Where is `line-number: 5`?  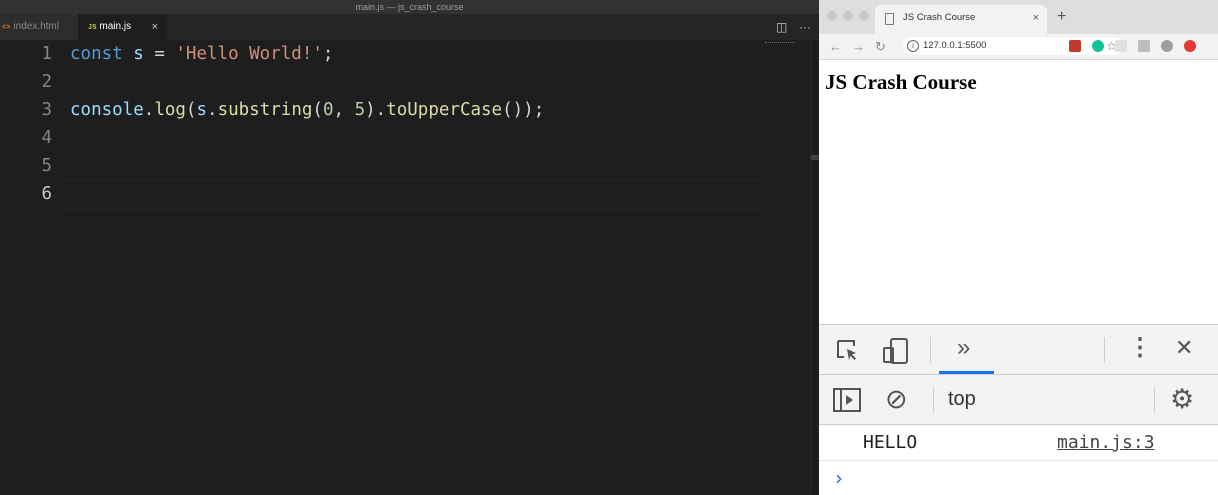
line-number: 5 is located at coordinates (46, 166).